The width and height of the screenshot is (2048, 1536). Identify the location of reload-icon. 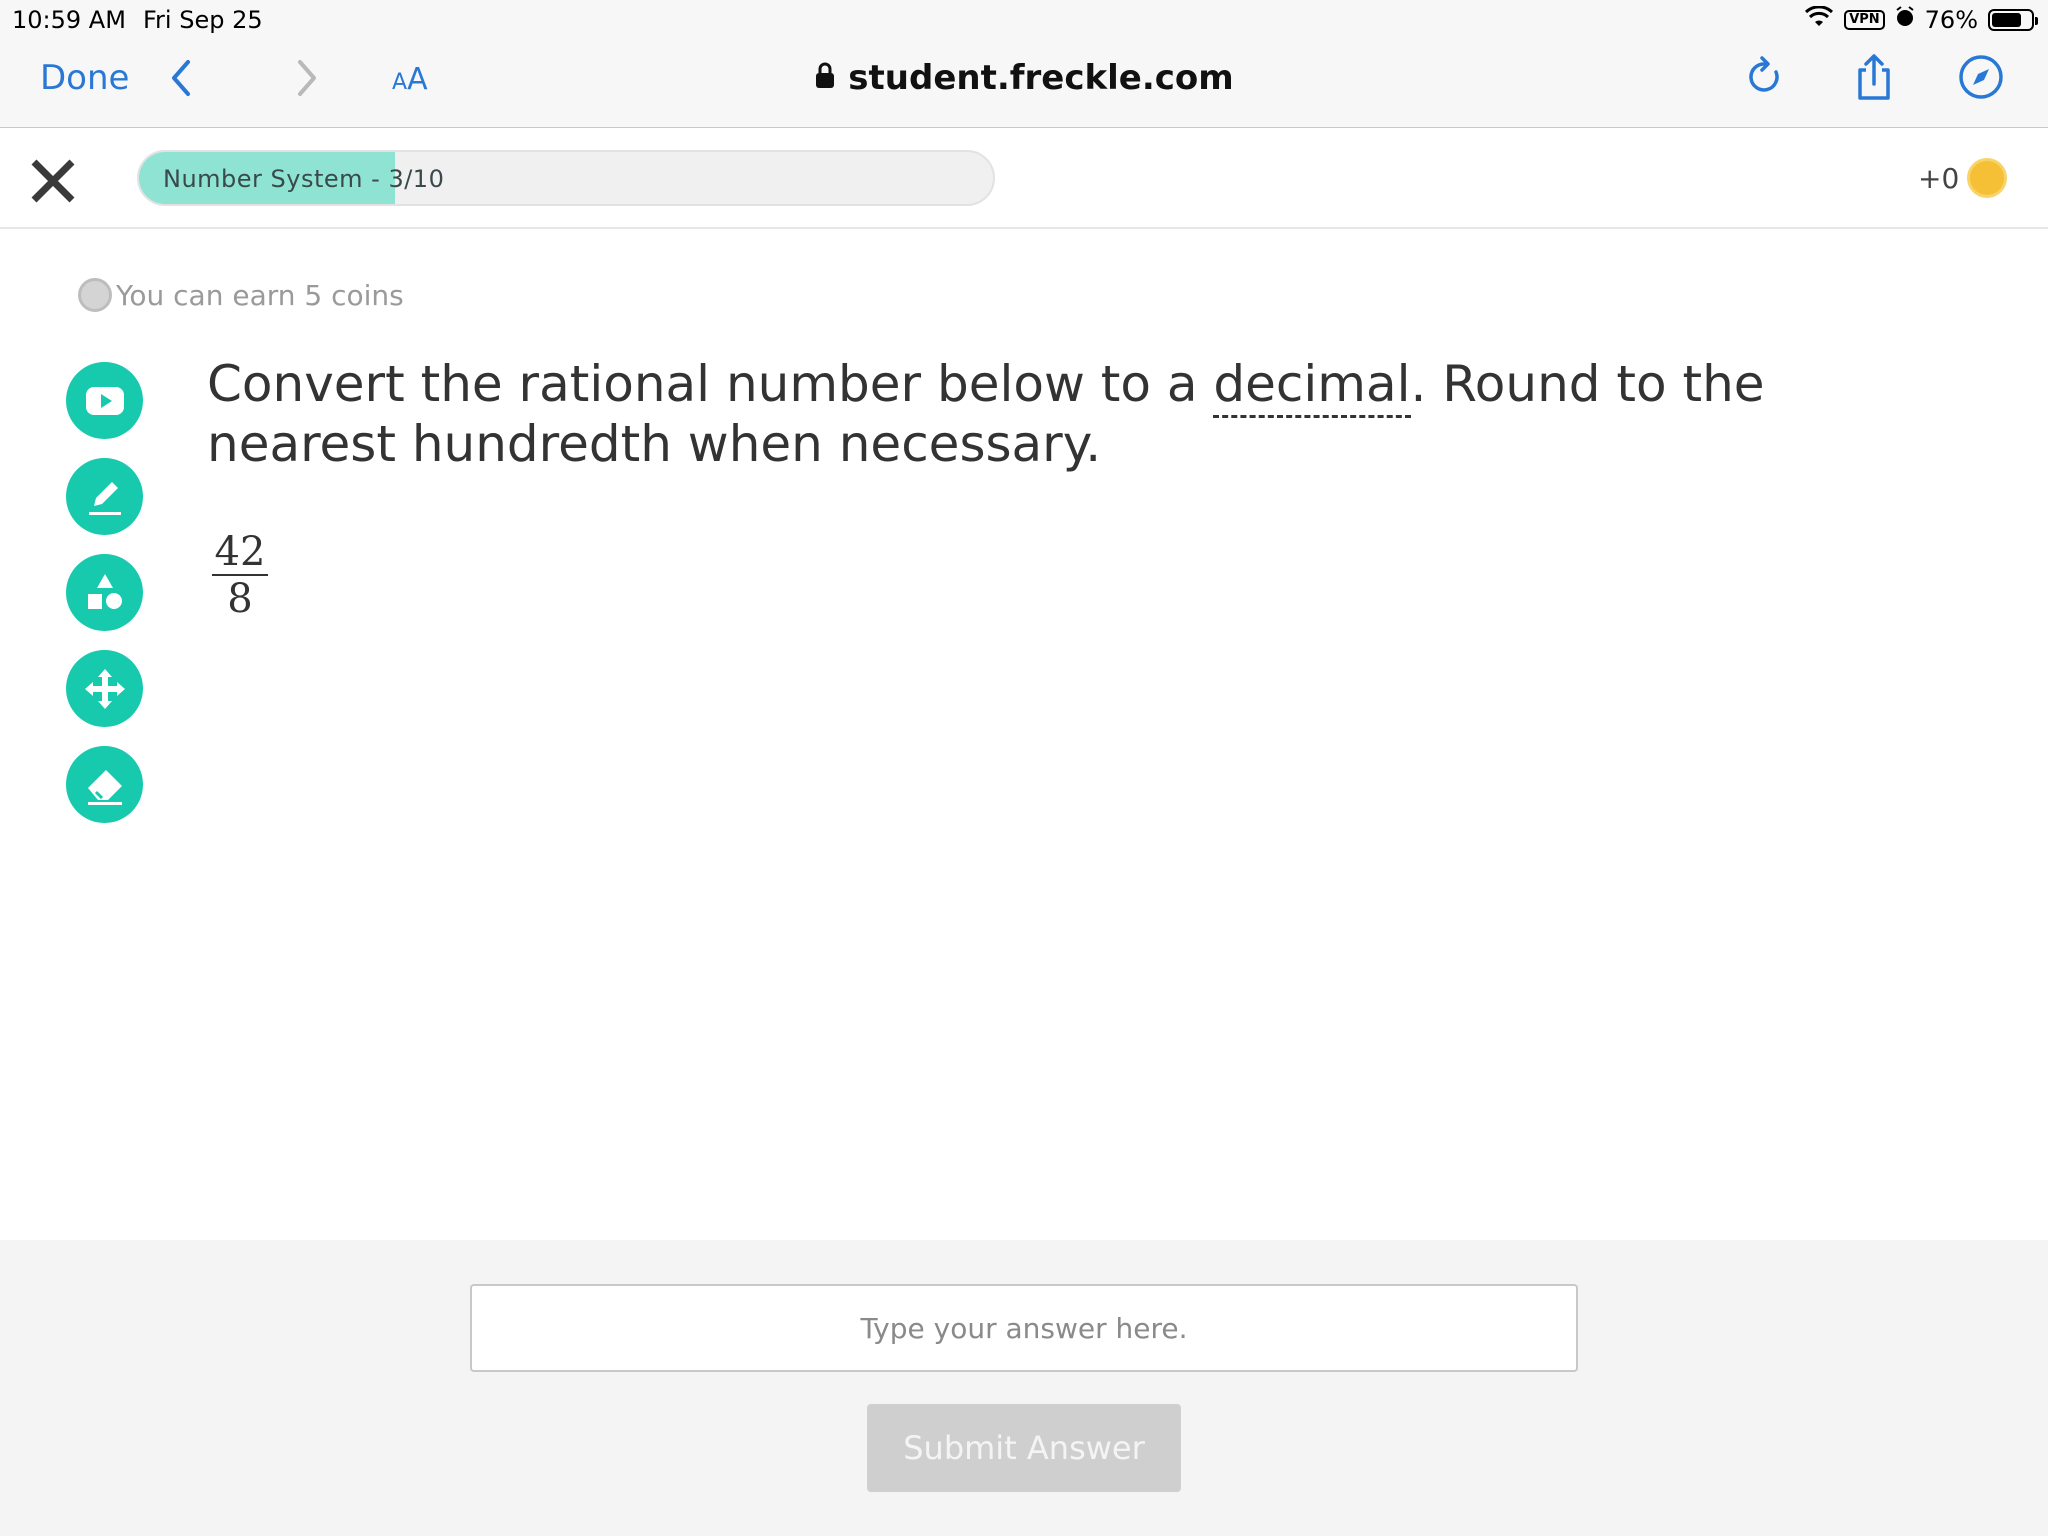
(1765, 77).